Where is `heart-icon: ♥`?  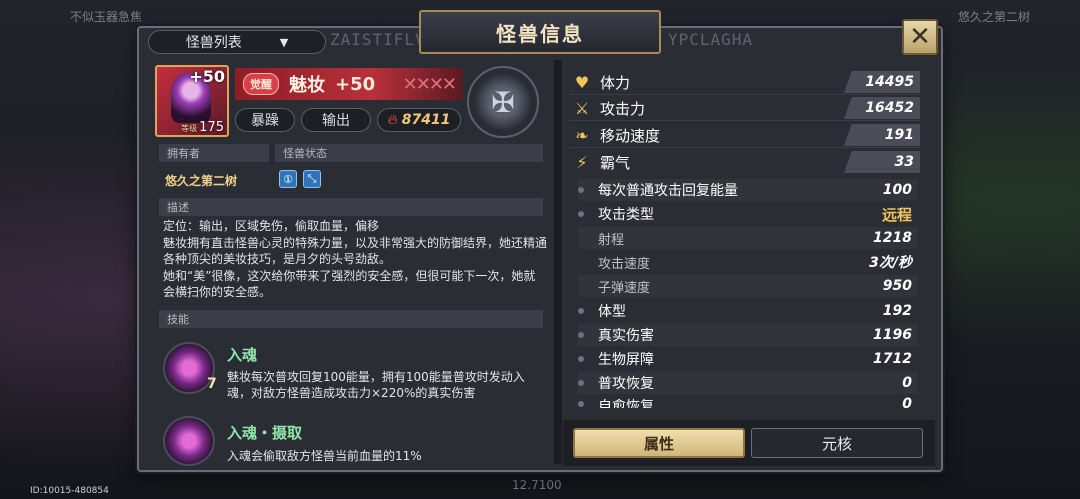
heart-icon: ♥ is located at coordinates (582, 82).